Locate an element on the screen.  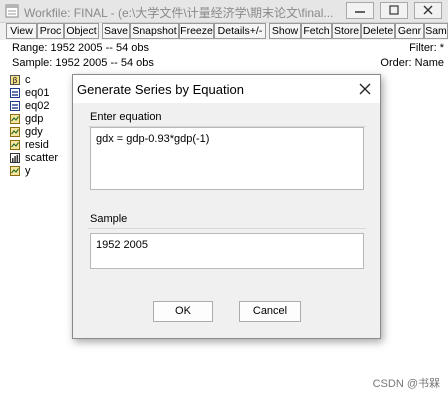
maximize-button is located at coordinates (394, 10).